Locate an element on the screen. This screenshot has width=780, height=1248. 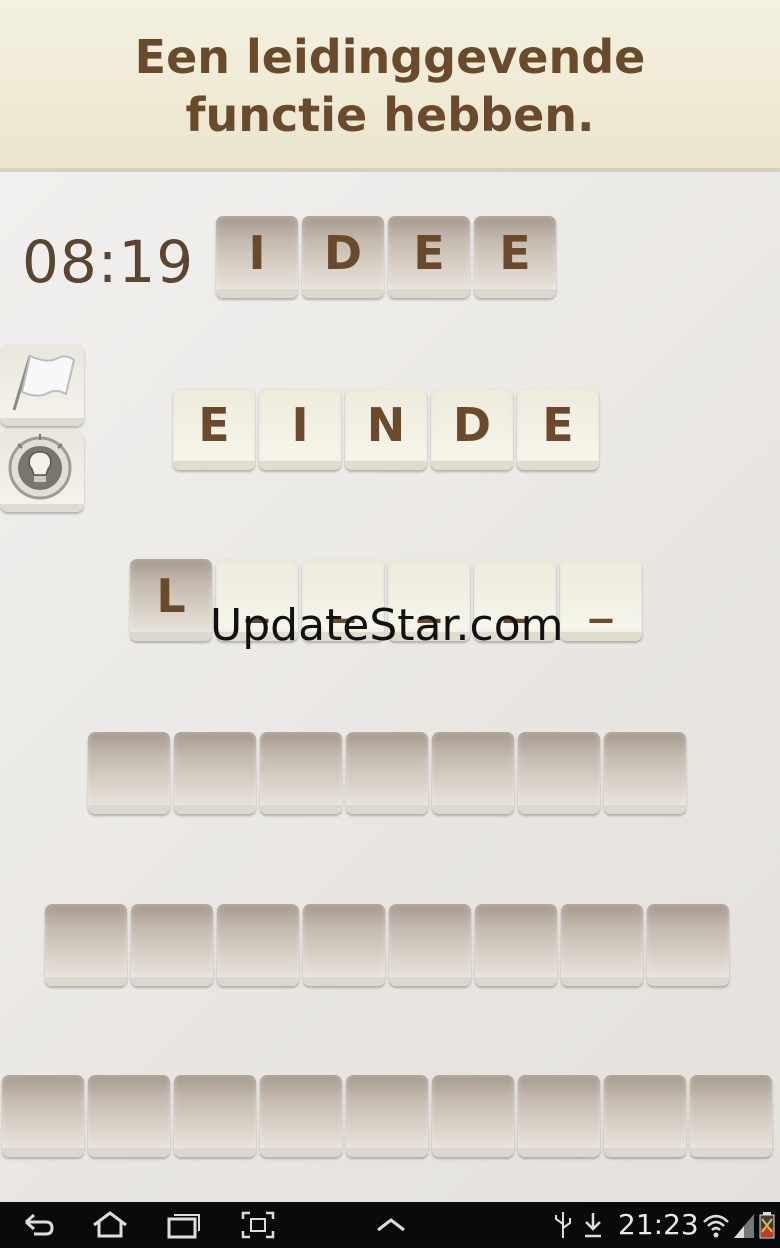
status-clock: 21:23 is located at coordinates (658, 1224).